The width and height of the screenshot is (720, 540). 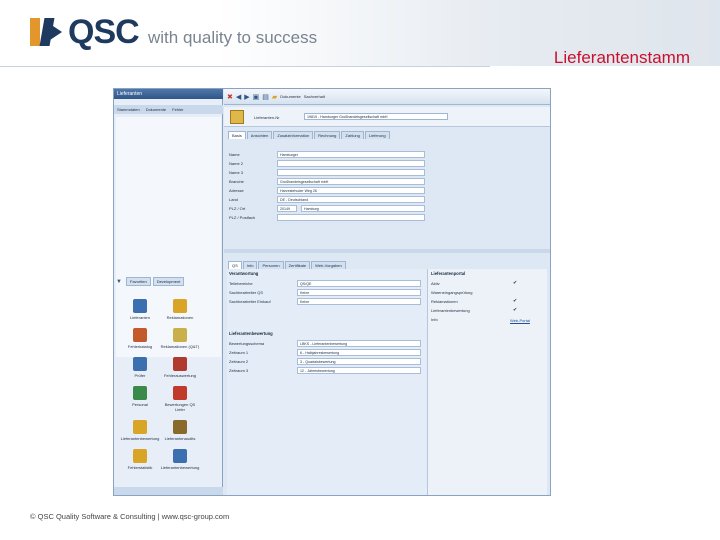 I want to click on form-row: Name 3, so click(x=387, y=173).